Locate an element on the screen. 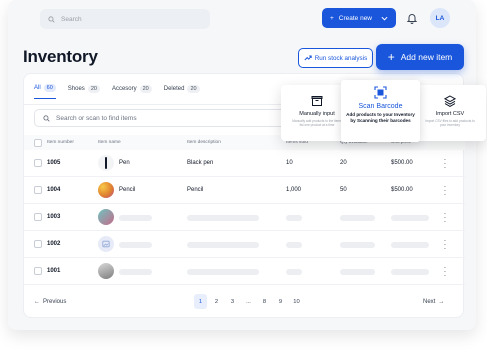  bell-icon is located at coordinates (412, 18).